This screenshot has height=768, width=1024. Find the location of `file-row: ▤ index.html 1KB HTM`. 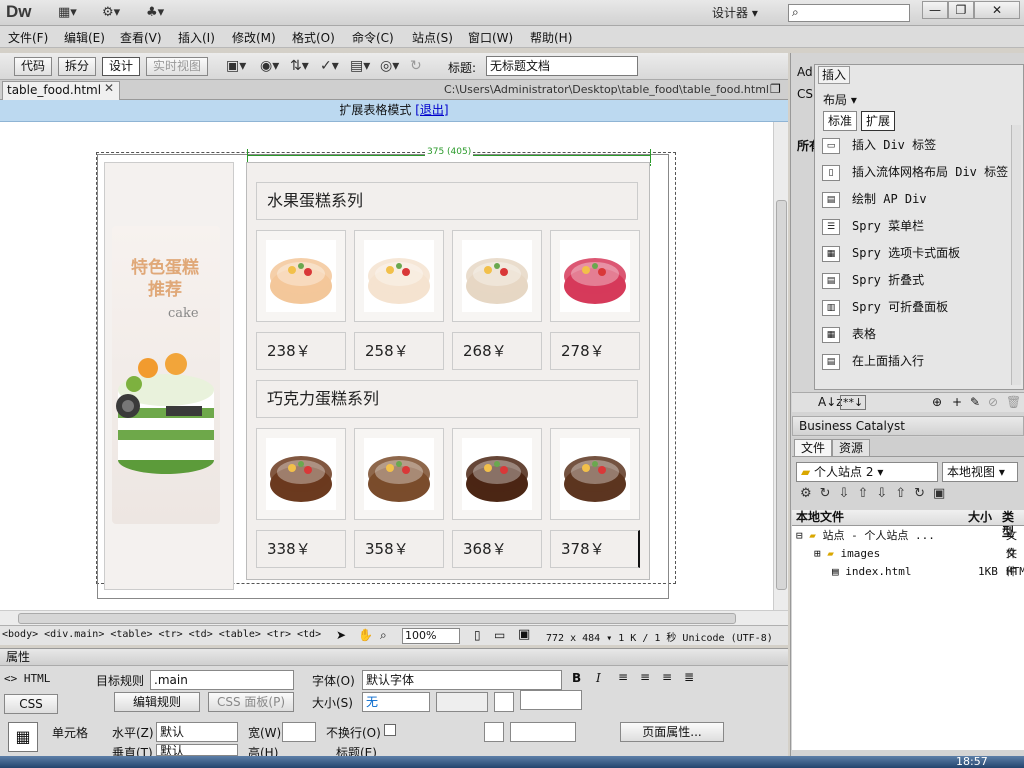

file-row: ▤ index.html 1KB HTM is located at coordinates (910, 572).